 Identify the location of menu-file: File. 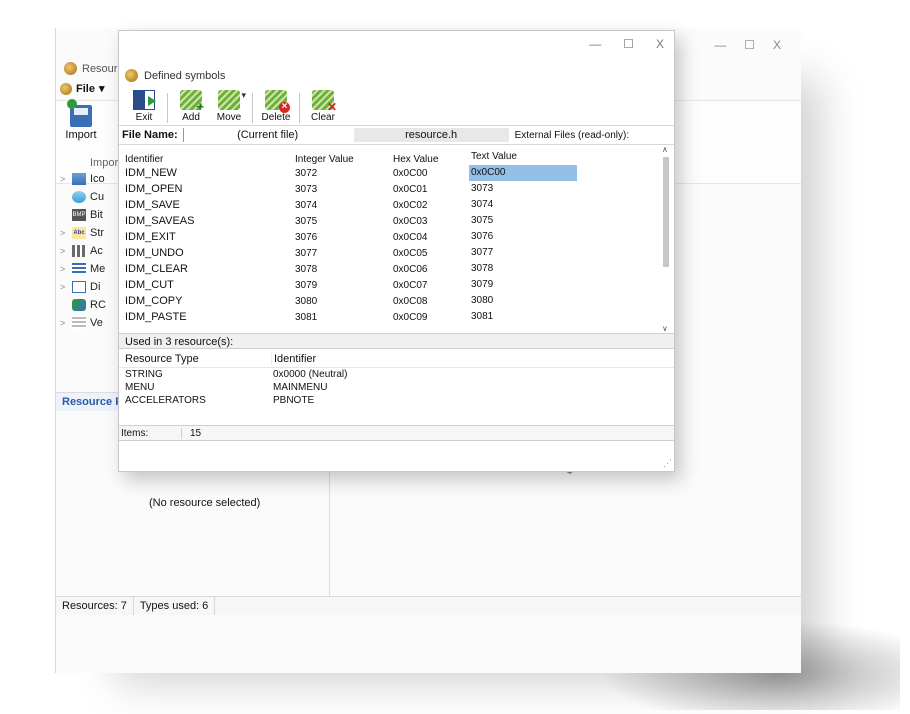
(85, 89).